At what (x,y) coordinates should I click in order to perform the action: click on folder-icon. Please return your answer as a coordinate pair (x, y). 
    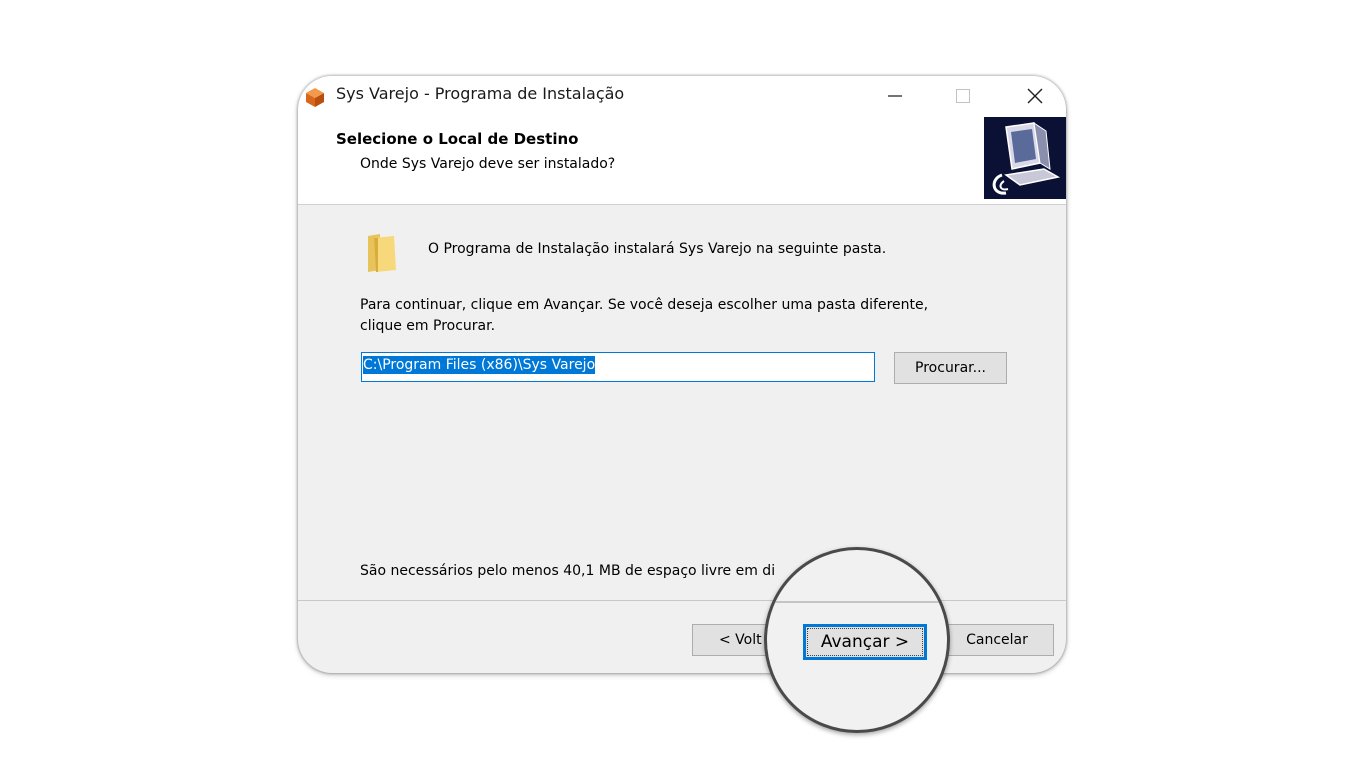
    Looking at the image, I should click on (382, 253).